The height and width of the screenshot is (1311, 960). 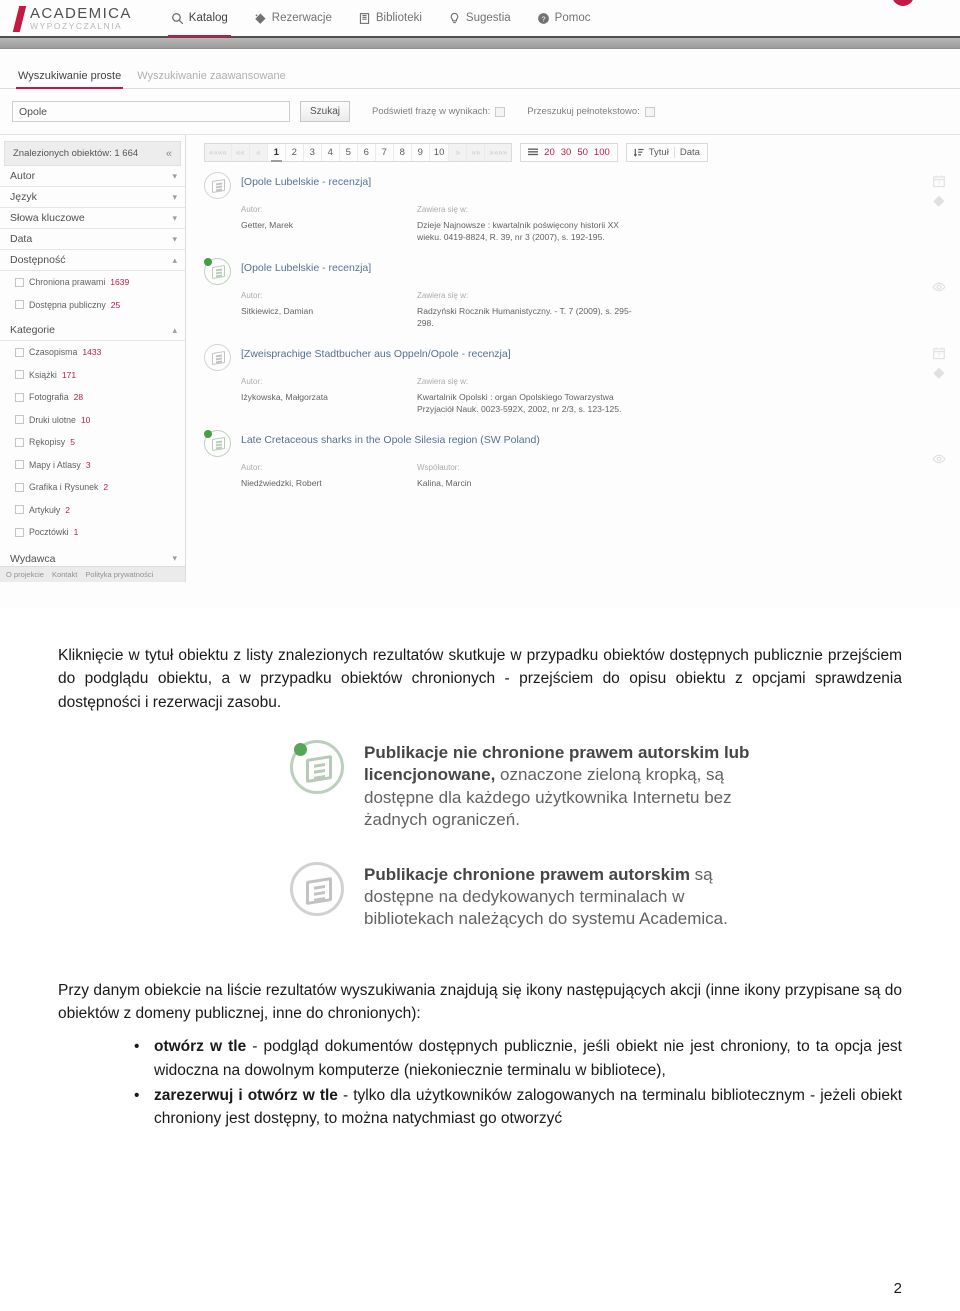 I want to click on page-first-button: ««««, so click(x=218, y=152).